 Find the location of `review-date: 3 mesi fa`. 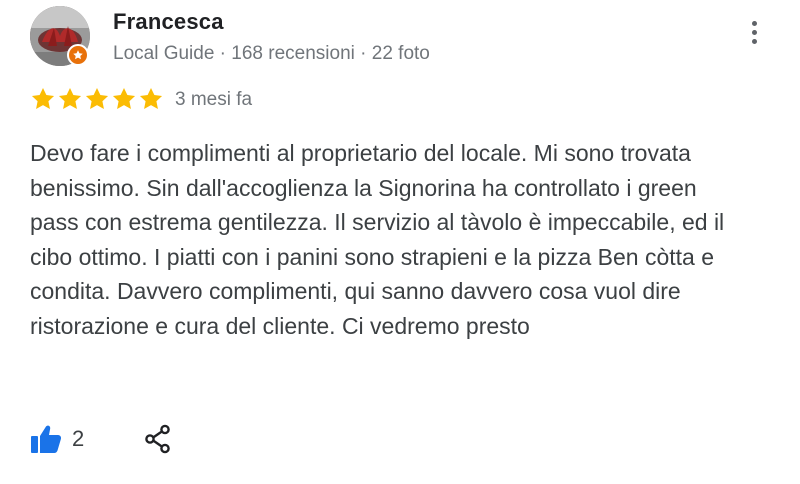

review-date: 3 mesi fa is located at coordinates (214, 99).